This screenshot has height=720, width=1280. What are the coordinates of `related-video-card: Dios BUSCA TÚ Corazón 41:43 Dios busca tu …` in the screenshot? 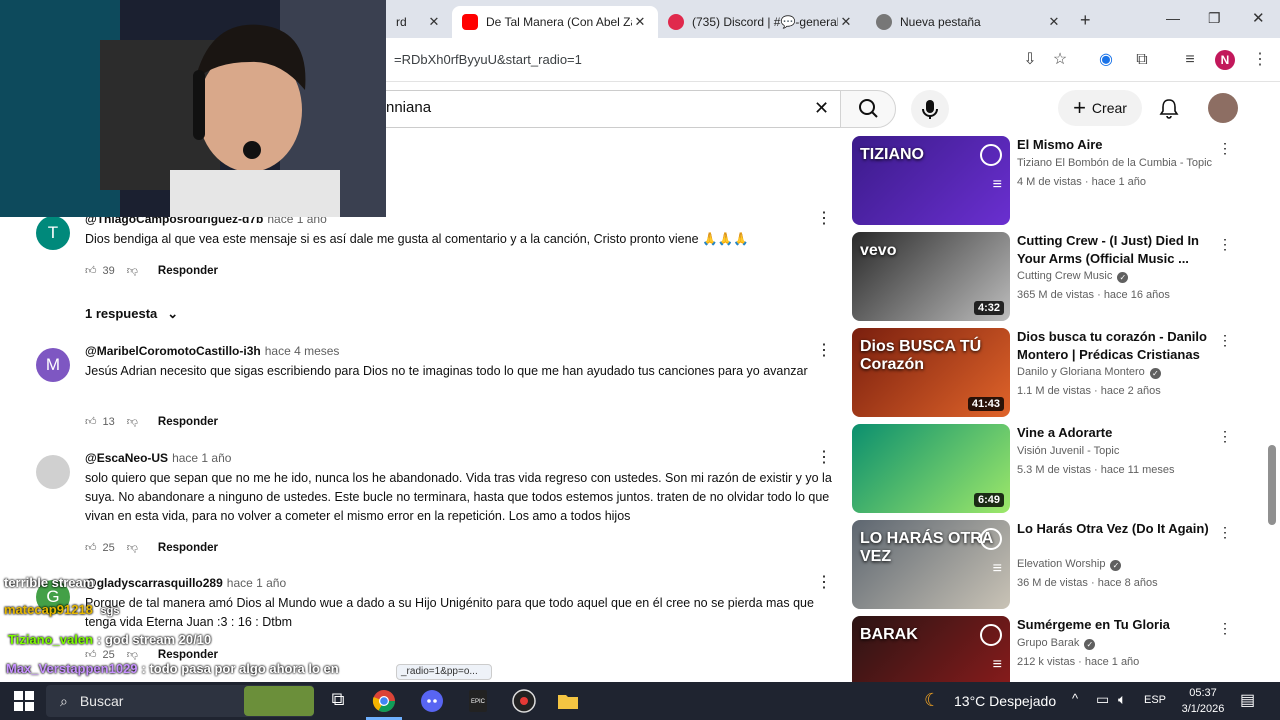 It's located at (1052, 373).